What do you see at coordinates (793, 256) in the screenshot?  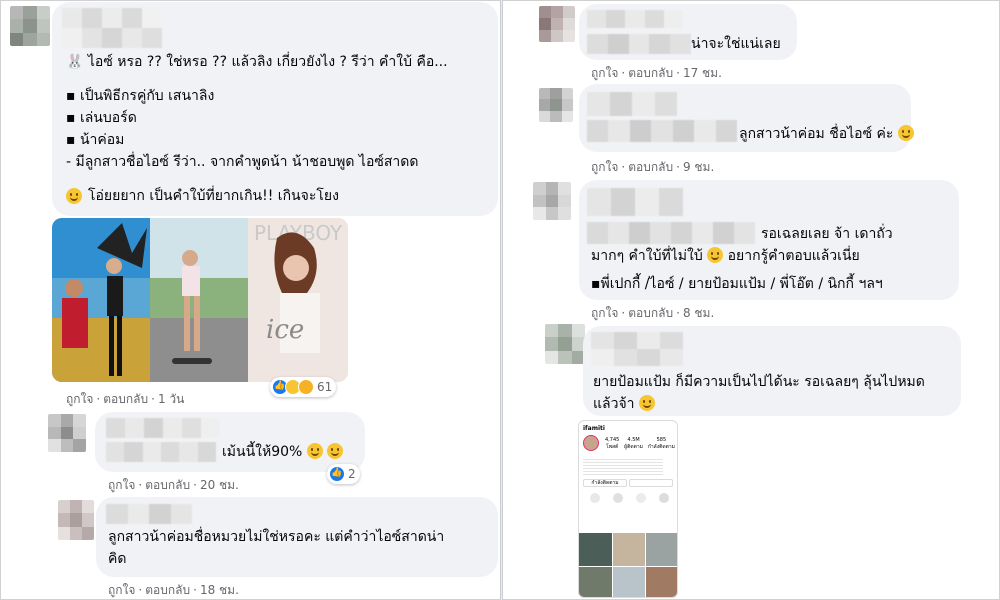 I see `comment-text-content: อยากรู้คำตอบแล้วเนี่ย` at bounding box center [793, 256].